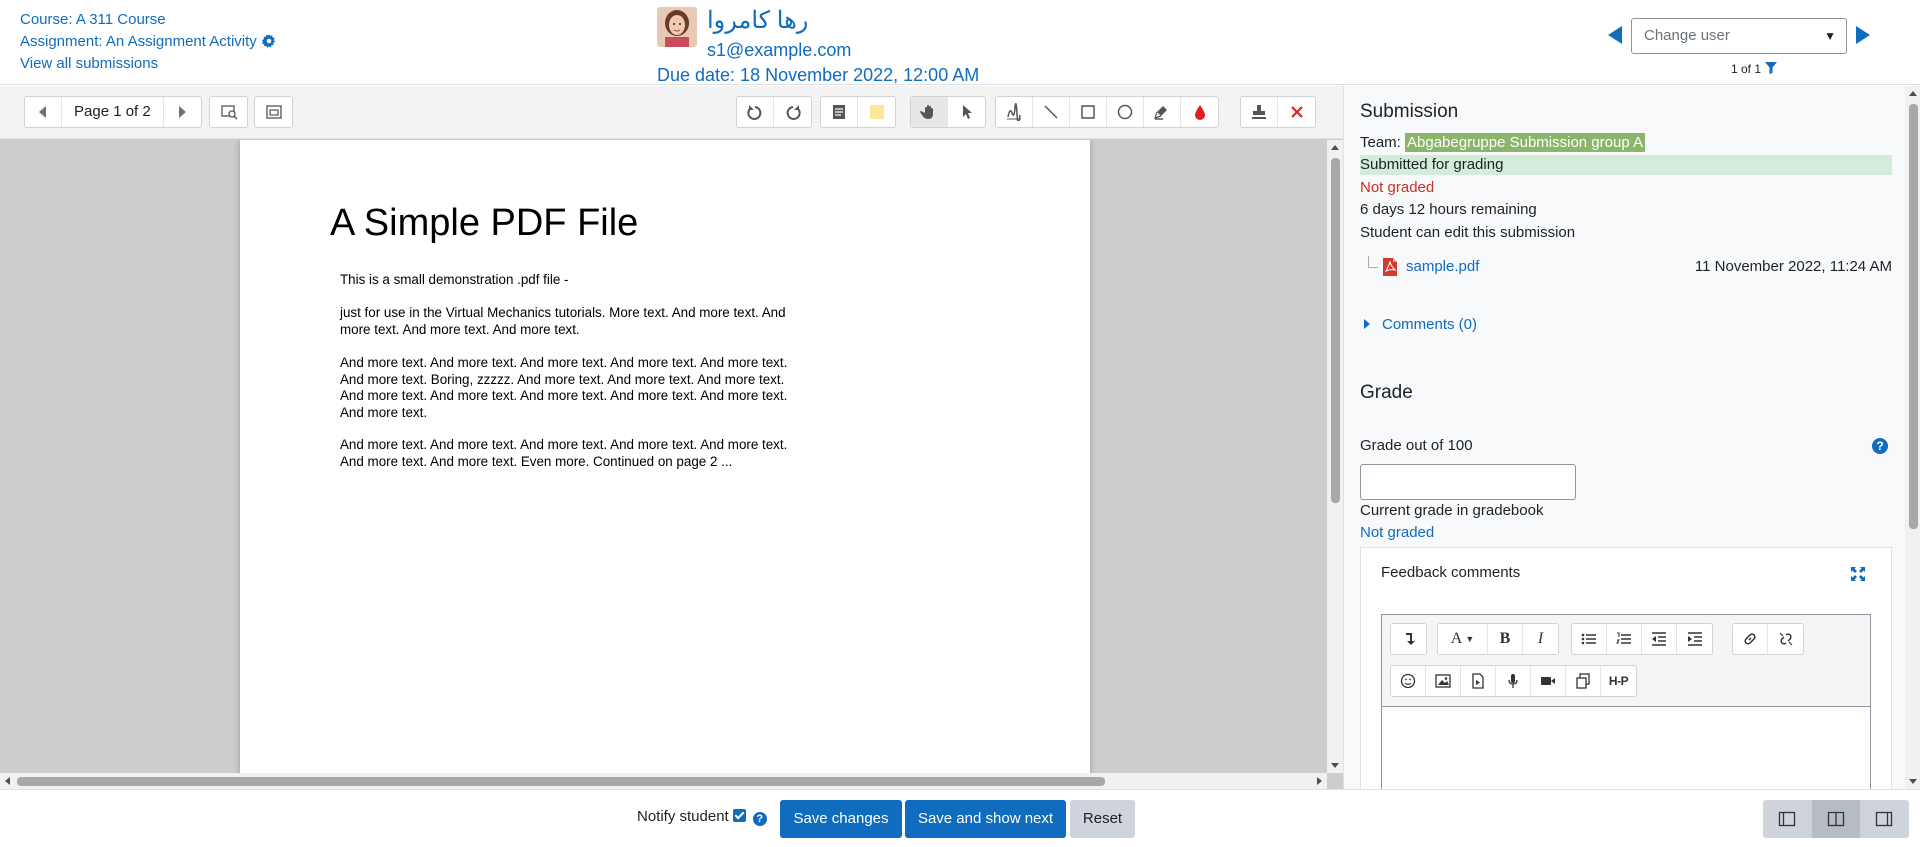 The height and width of the screenshot is (847, 1920). What do you see at coordinates (1771, 68) in the screenshot?
I see `filter-icon` at bounding box center [1771, 68].